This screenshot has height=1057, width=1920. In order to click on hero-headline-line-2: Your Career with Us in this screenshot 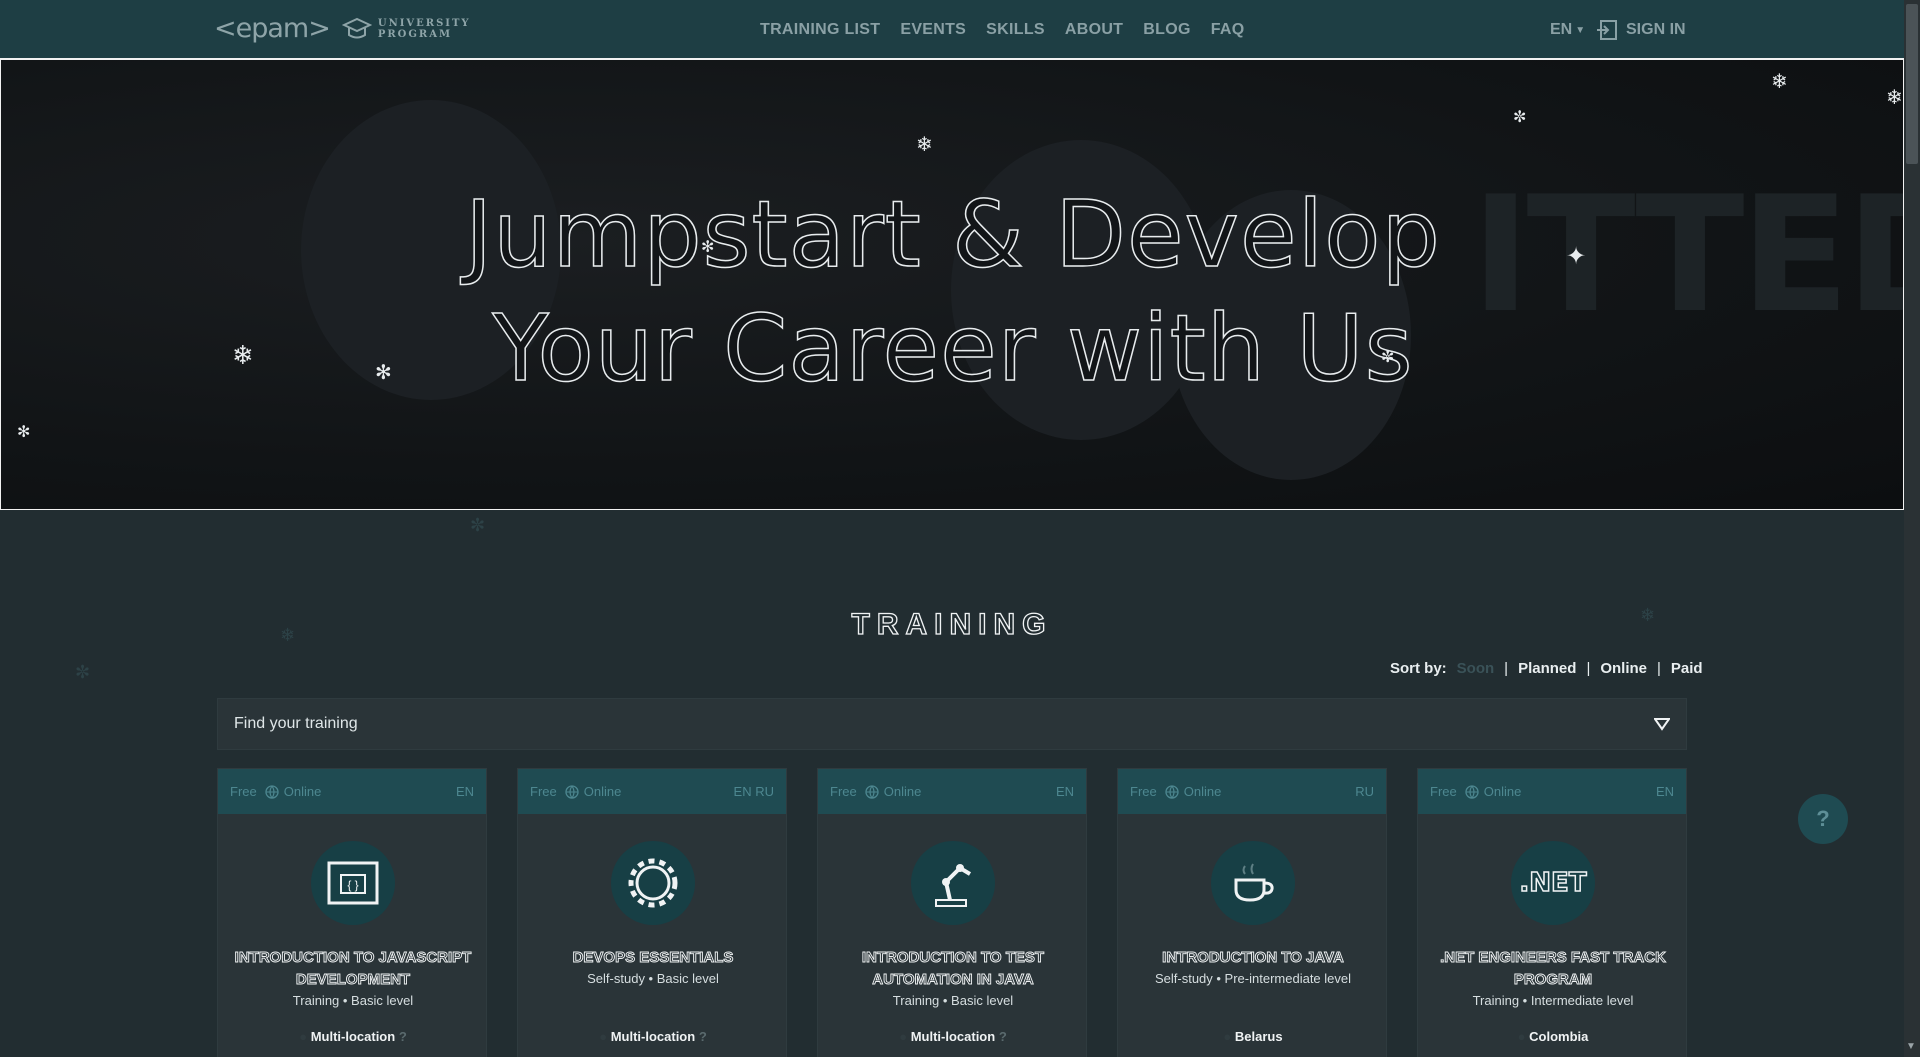, I will do `click(953, 348)`.